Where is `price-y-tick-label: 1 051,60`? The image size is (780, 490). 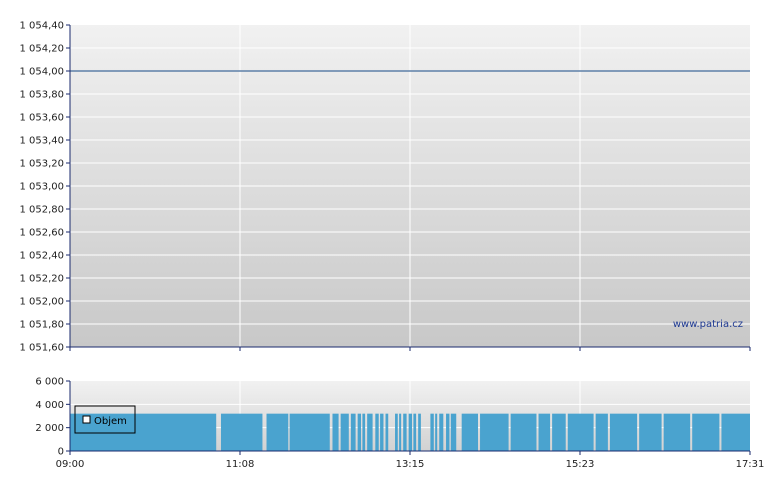 price-y-tick-label: 1 051,60 is located at coordinates (41, 348).